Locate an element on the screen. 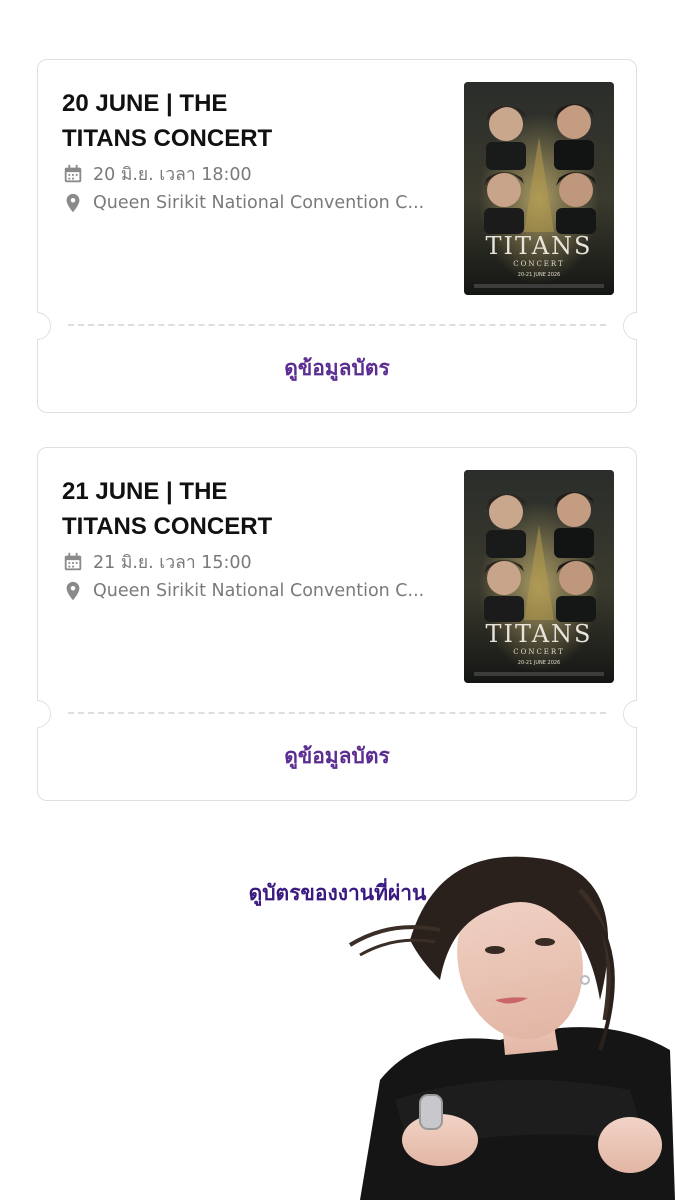  event-date-text: 21 มิ.ย. เวลา 15:00 is located at coordinates (172, 563).